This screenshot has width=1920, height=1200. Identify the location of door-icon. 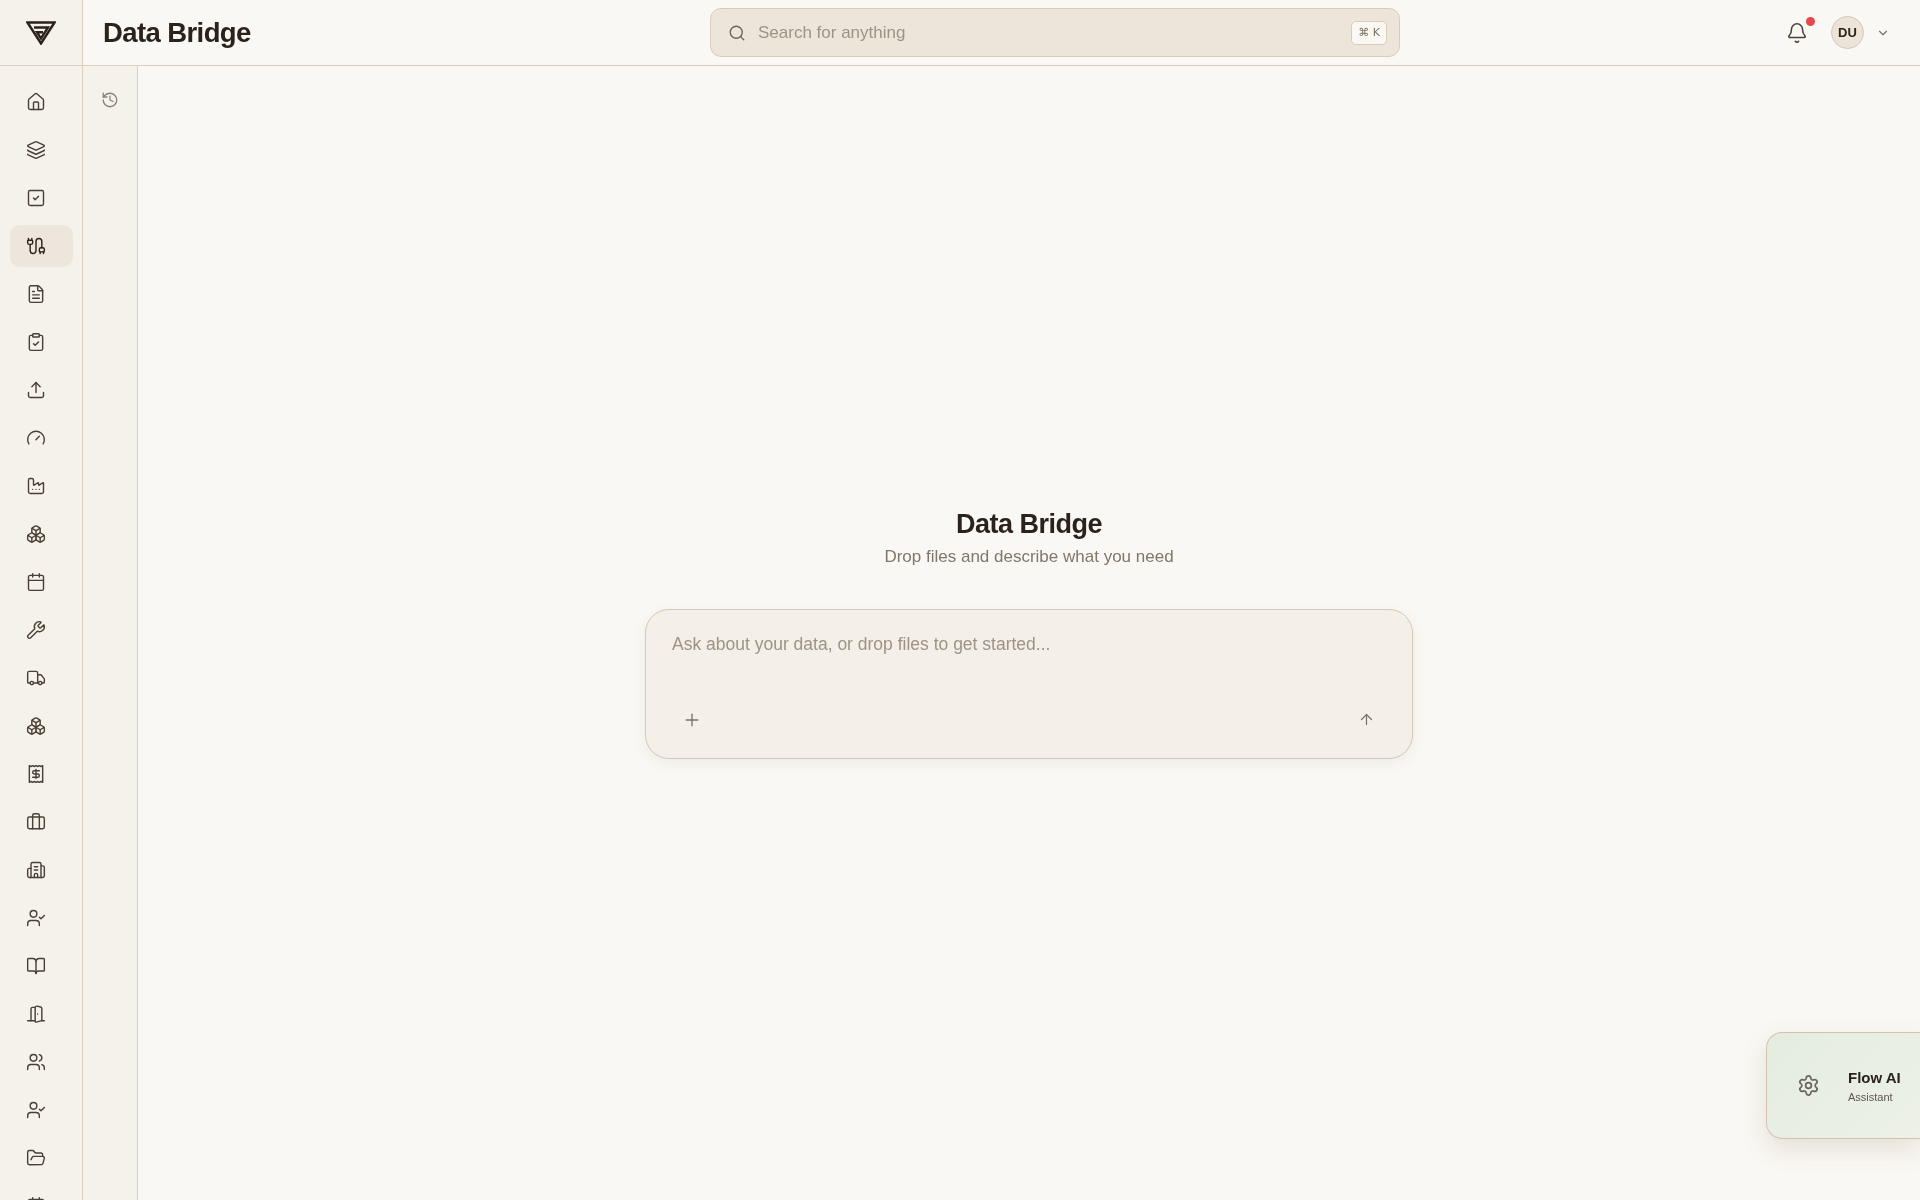
(36, 1014).